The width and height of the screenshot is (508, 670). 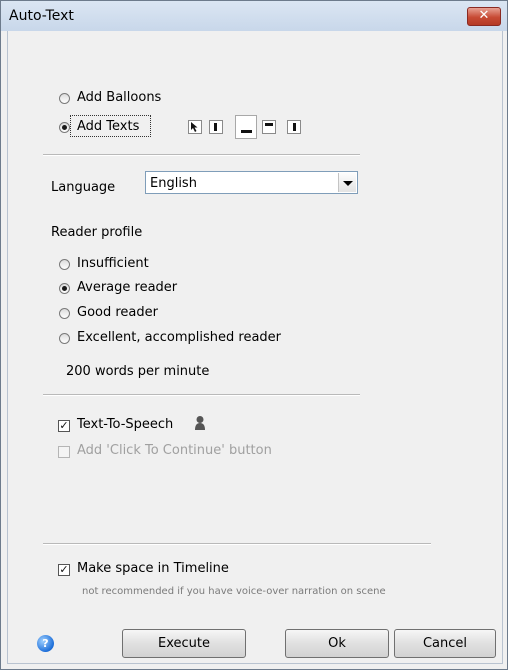 What do you see at coordinates (64, 426) in the screenshot?
I see `text-to-speech-checkbox: ✓` at bounding box center [64, 426].